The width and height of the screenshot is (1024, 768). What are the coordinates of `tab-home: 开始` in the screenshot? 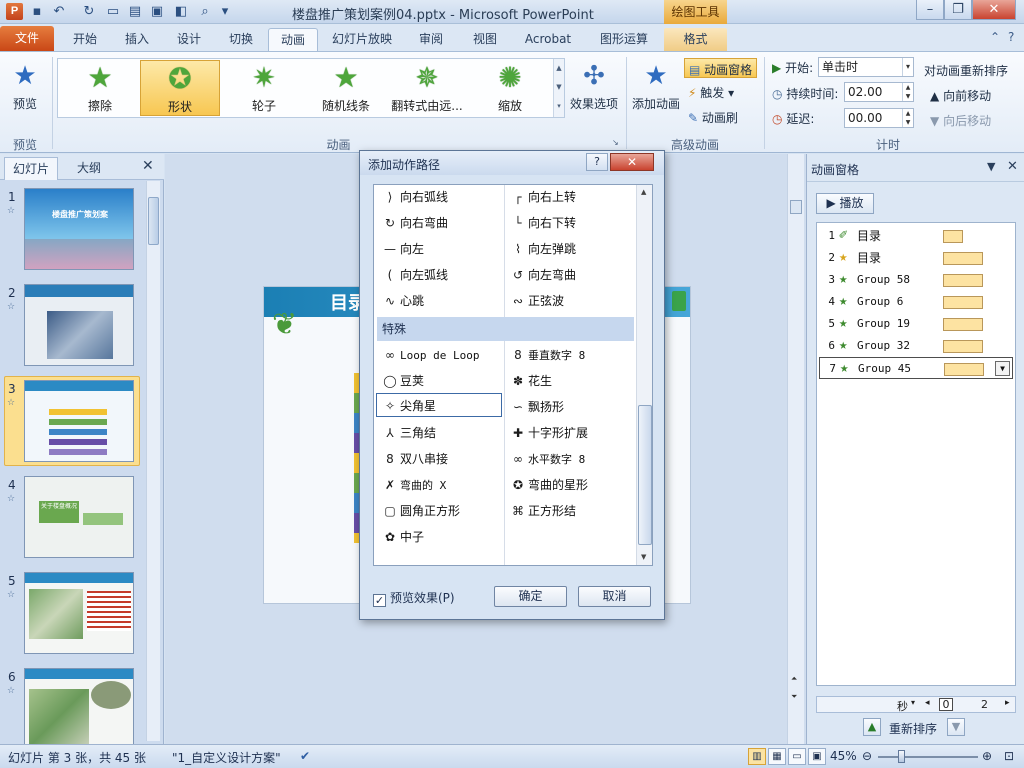 It's located at (85, 39).